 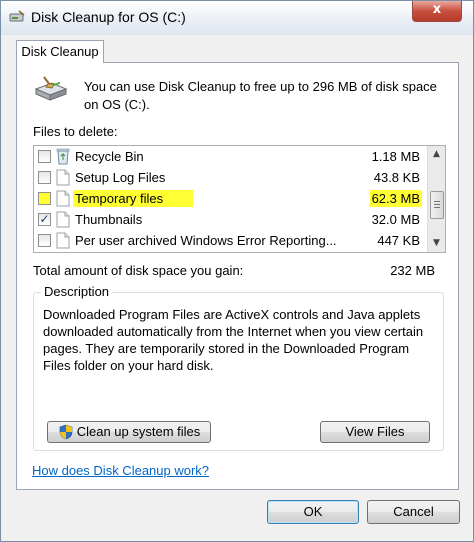 What do you see at coordinates (230, 178) in the screenshot?
I see `list-item: Setup Log Files 43.8 KB` at bounding box center [230, 178].